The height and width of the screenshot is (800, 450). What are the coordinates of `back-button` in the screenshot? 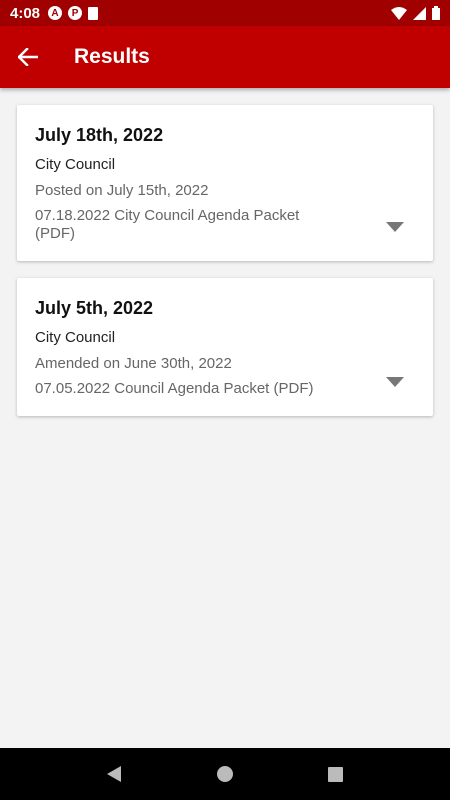 It's located at (28, 57).